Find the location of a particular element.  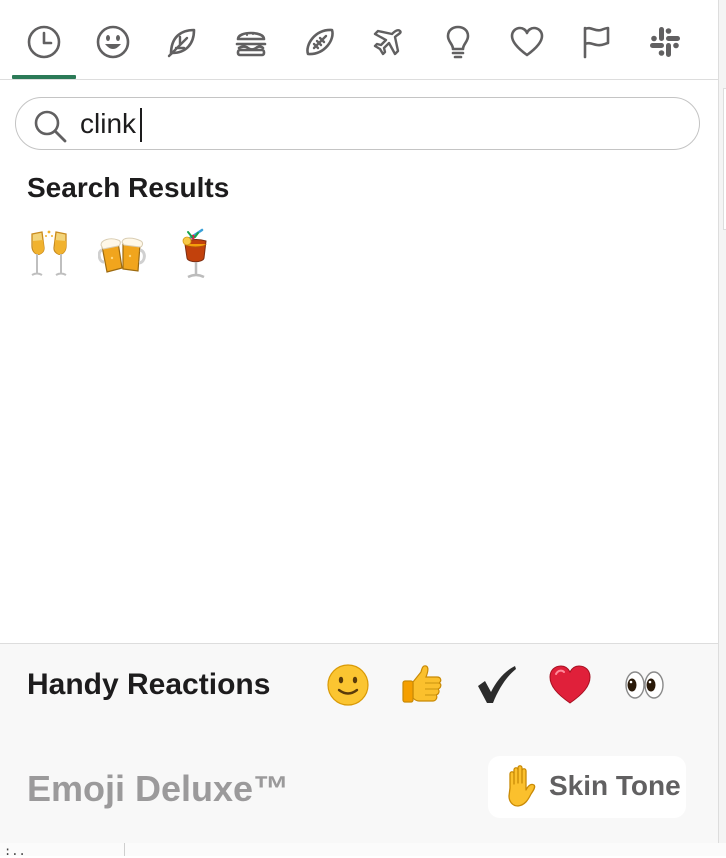

clock-icon is located at coordinates (44, 42).